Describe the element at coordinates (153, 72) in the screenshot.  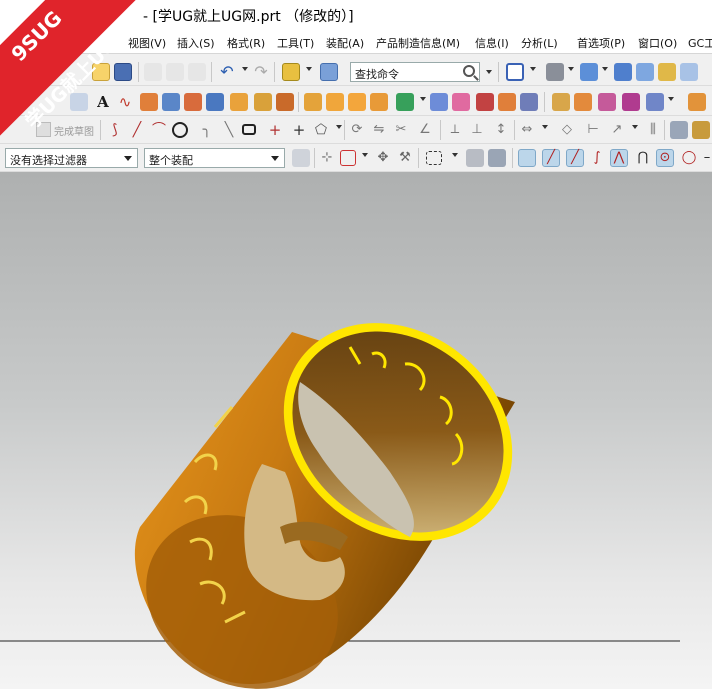
I see `cut-icon` at that location.